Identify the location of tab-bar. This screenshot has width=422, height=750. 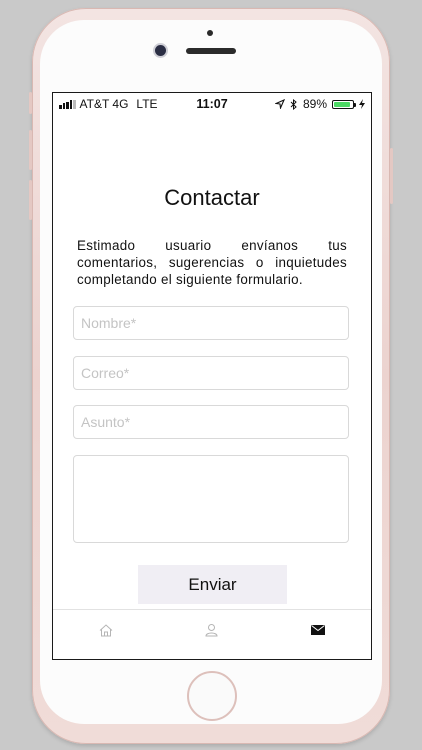
(212, 634).